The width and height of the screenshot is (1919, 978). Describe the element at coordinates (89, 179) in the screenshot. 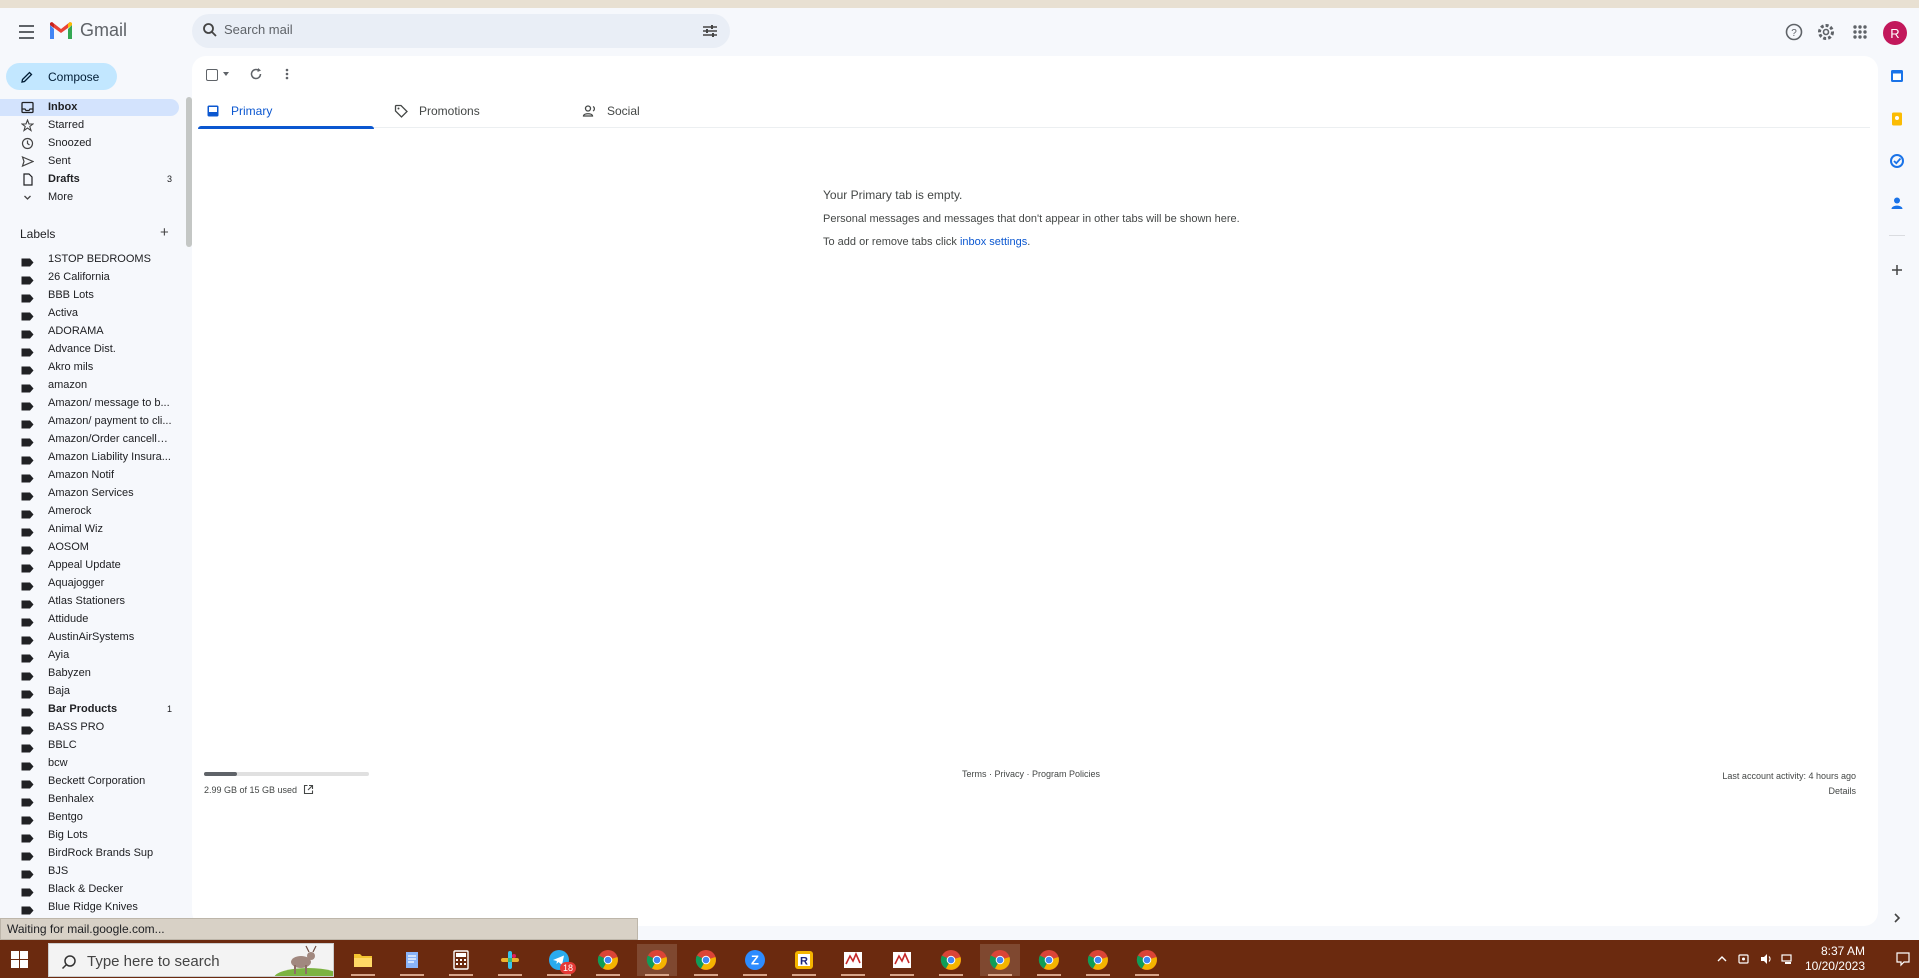

I see `nav-item-drafts: Drafts 3` at that location.